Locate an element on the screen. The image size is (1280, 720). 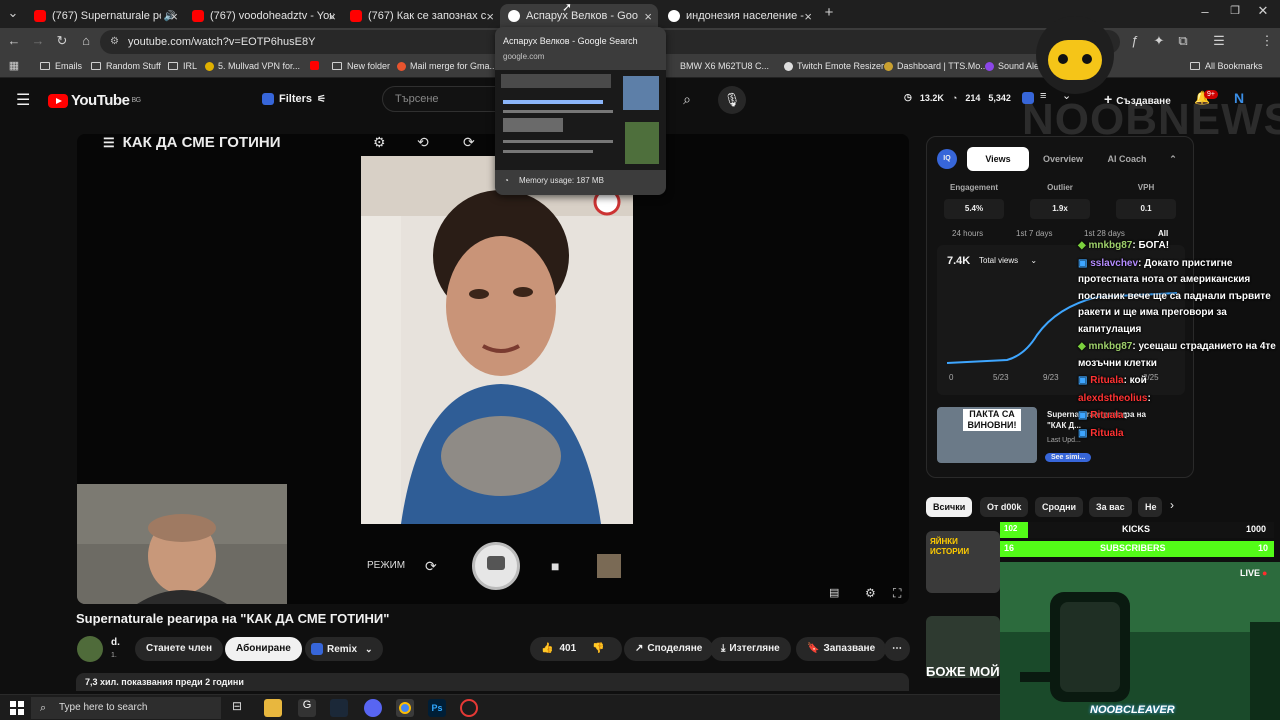
youtube-logo: YouTube BG is located at coordinates (94, 100).